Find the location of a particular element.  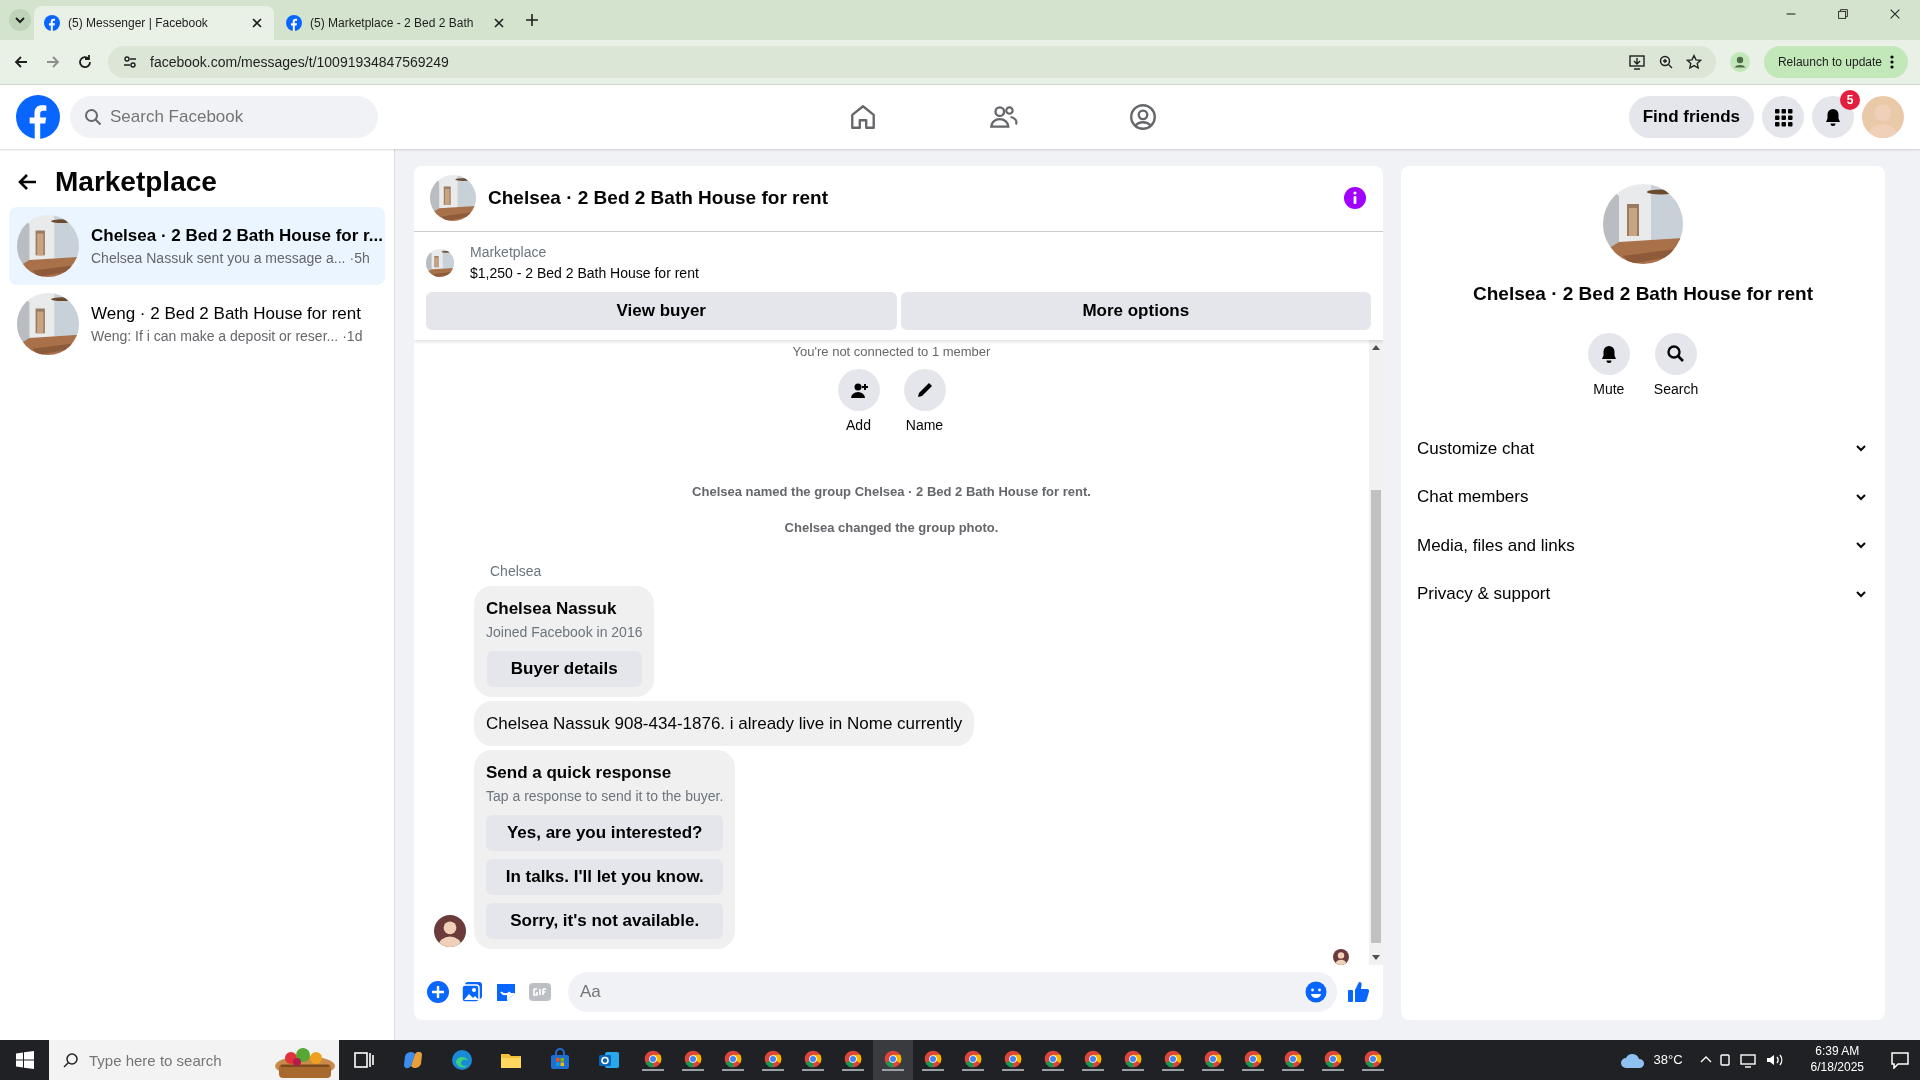

conversation-item: Weng · 2 Bed 2 Bath House for rent Weng: If i can make a deposit or reser... ·1d is located at coordinates (197, 324).